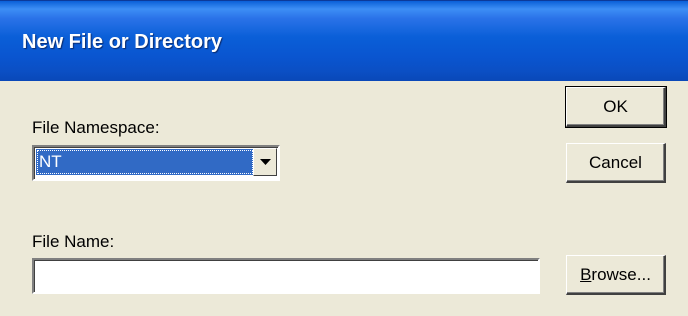 This screenshot has height=316, width=688. Describe the element at coordinates (586, 274) in the screenshot. I see `browse-mnemonic: B` at that location.